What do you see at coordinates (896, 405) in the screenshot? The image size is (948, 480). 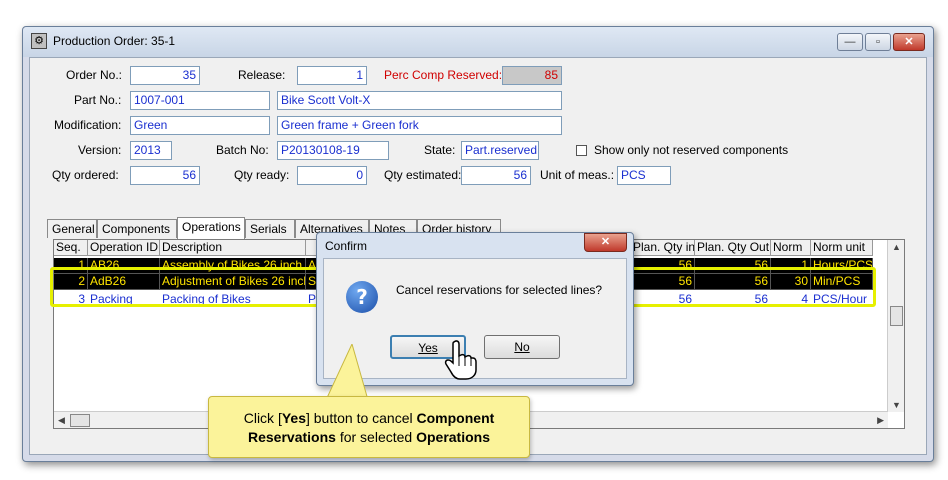 I see `scroll-down-icon: ▼` at bounding box center [896, 405].